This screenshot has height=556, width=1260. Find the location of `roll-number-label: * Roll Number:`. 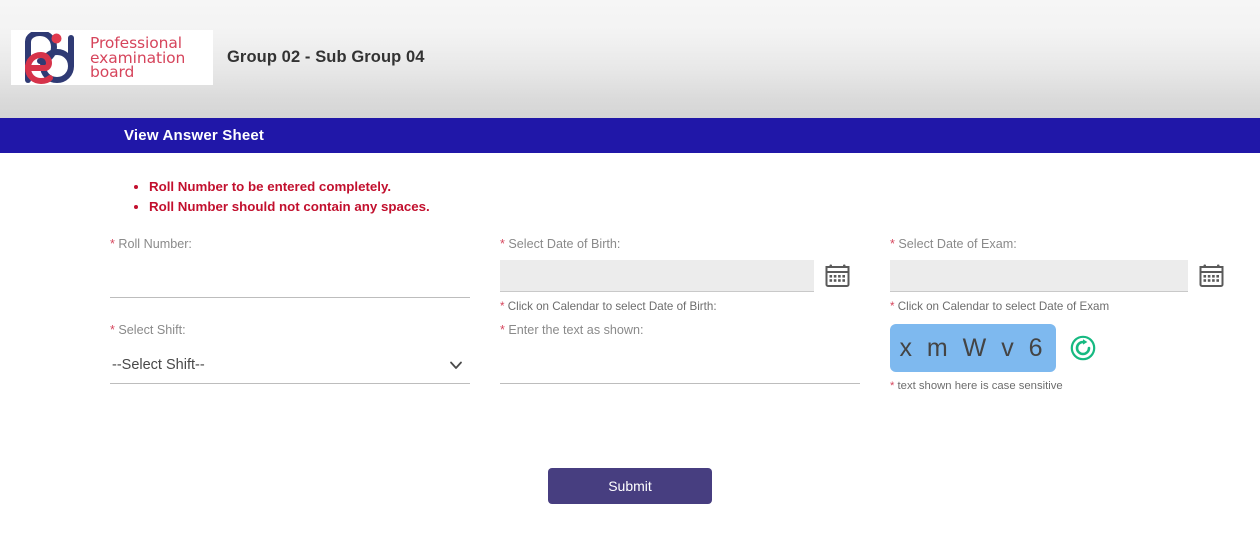

roll-number-label: * Roll Number: is located at coordinates (290, 244).